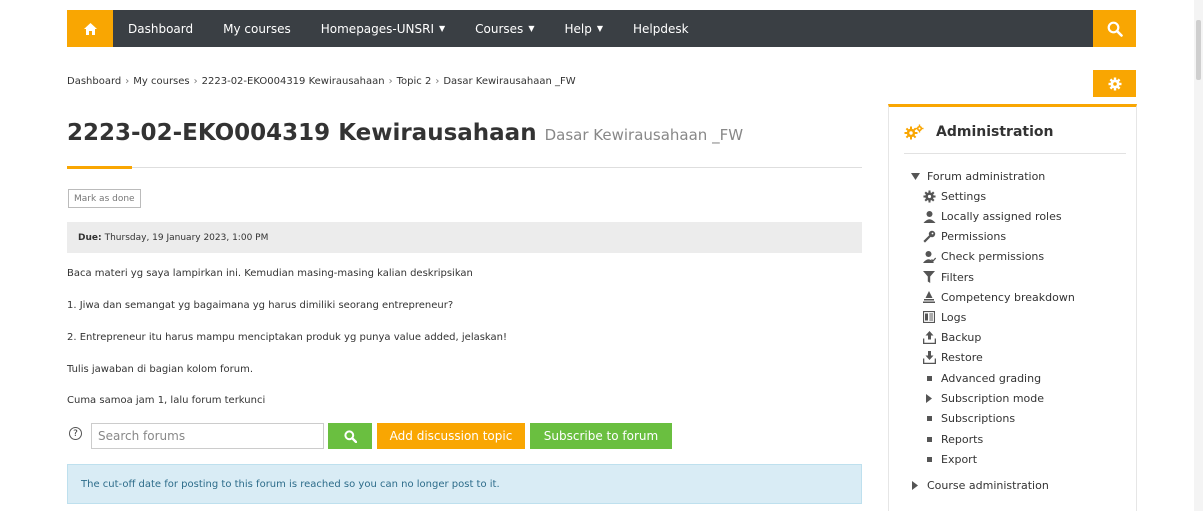 Image resolution: width=1203 pixels, height=511 pixels. I want to click on nav-item-courses: Courses ▼, so click(504, 28).